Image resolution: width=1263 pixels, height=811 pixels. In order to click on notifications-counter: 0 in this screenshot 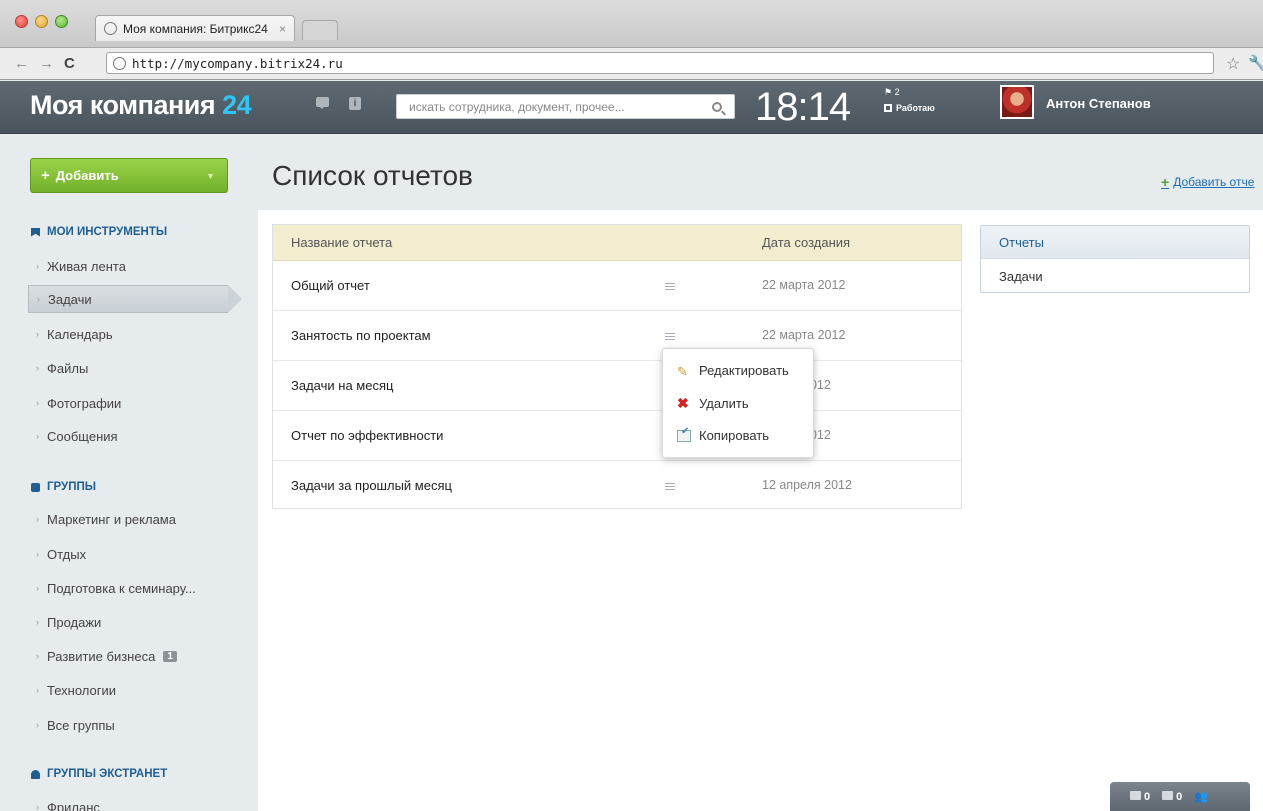, I will do `click(1172, 796)`.